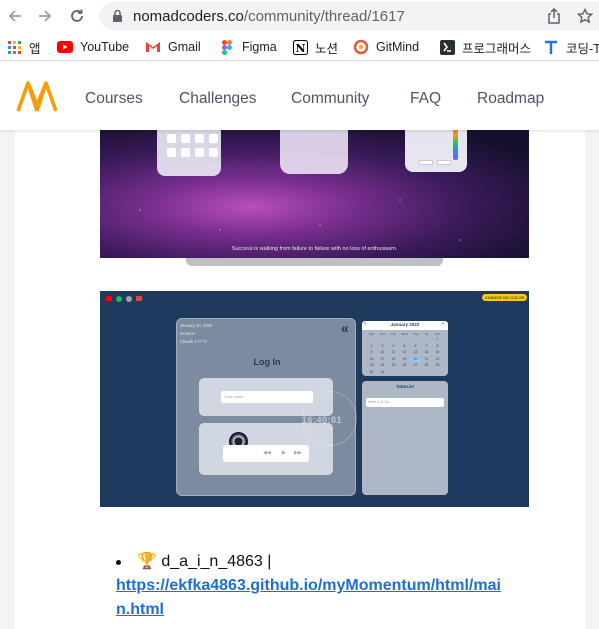 The image size is (599, 629). I want to click on t-icon, so click(551, 47).